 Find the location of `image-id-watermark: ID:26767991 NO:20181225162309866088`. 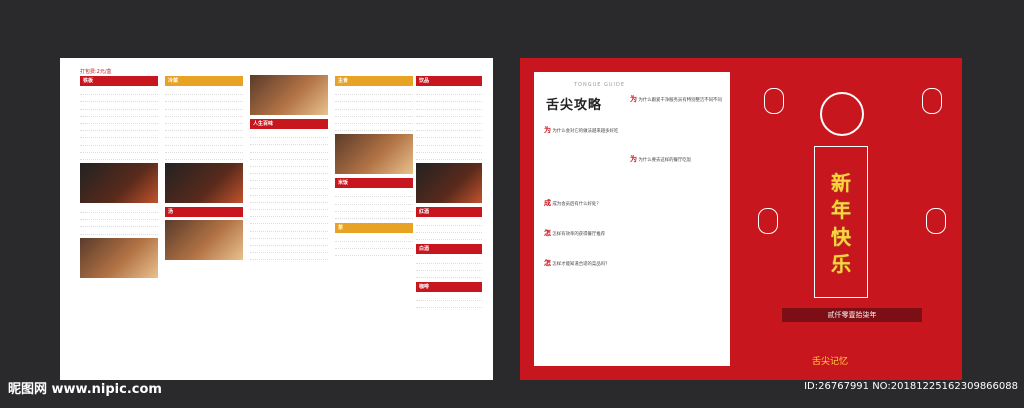

image-id-watermark: ID:26767991 NO:20181225162309866088 is located at coordinates (911, 386).